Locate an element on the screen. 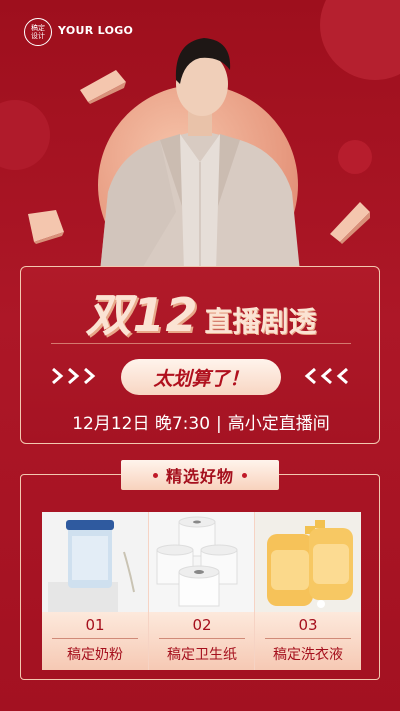 The height and width of the screenshot is (711, 400). toilet-paper-icon is located at coordinates (202, 562).